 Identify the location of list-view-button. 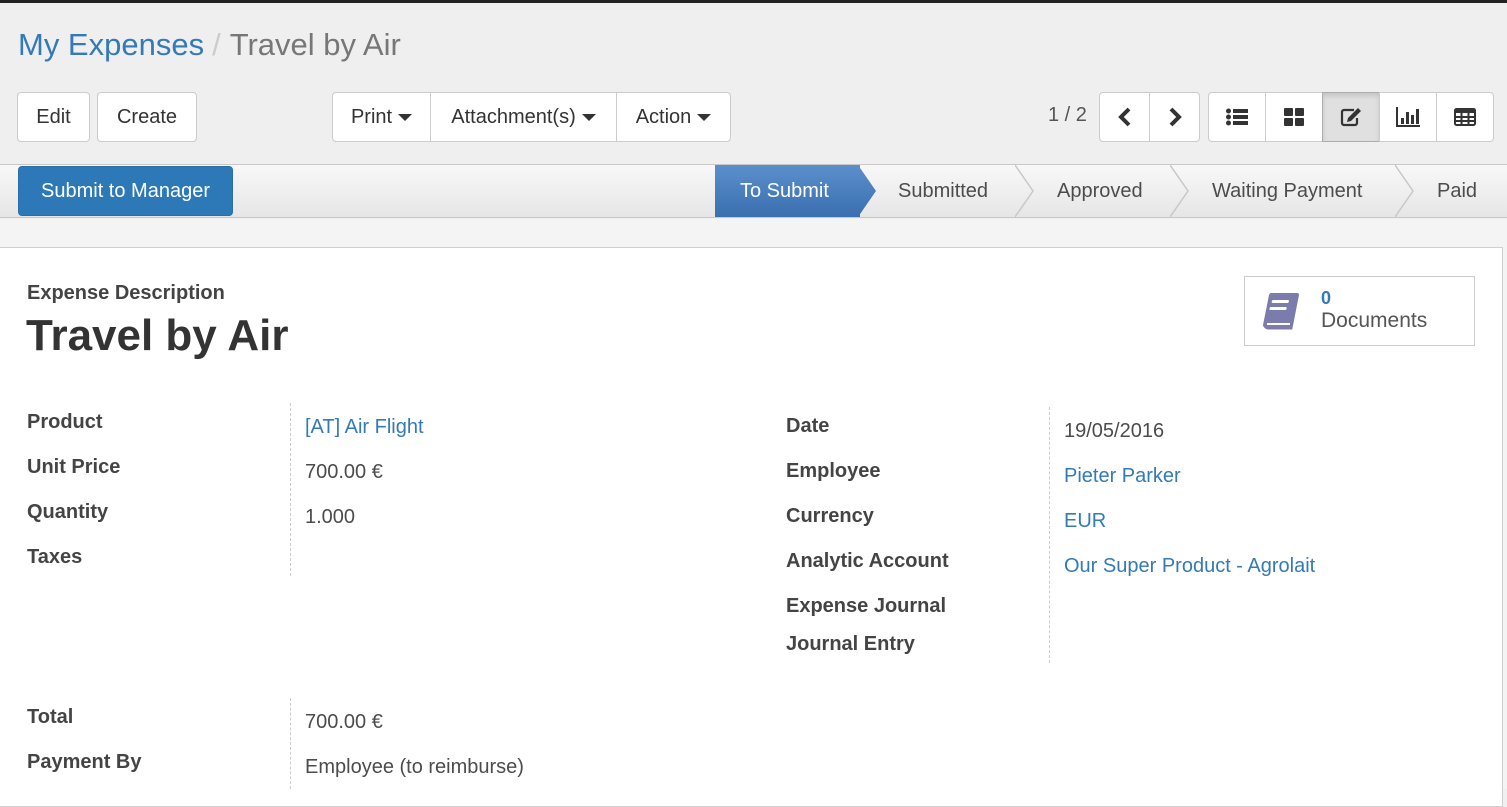
(1237, 117).